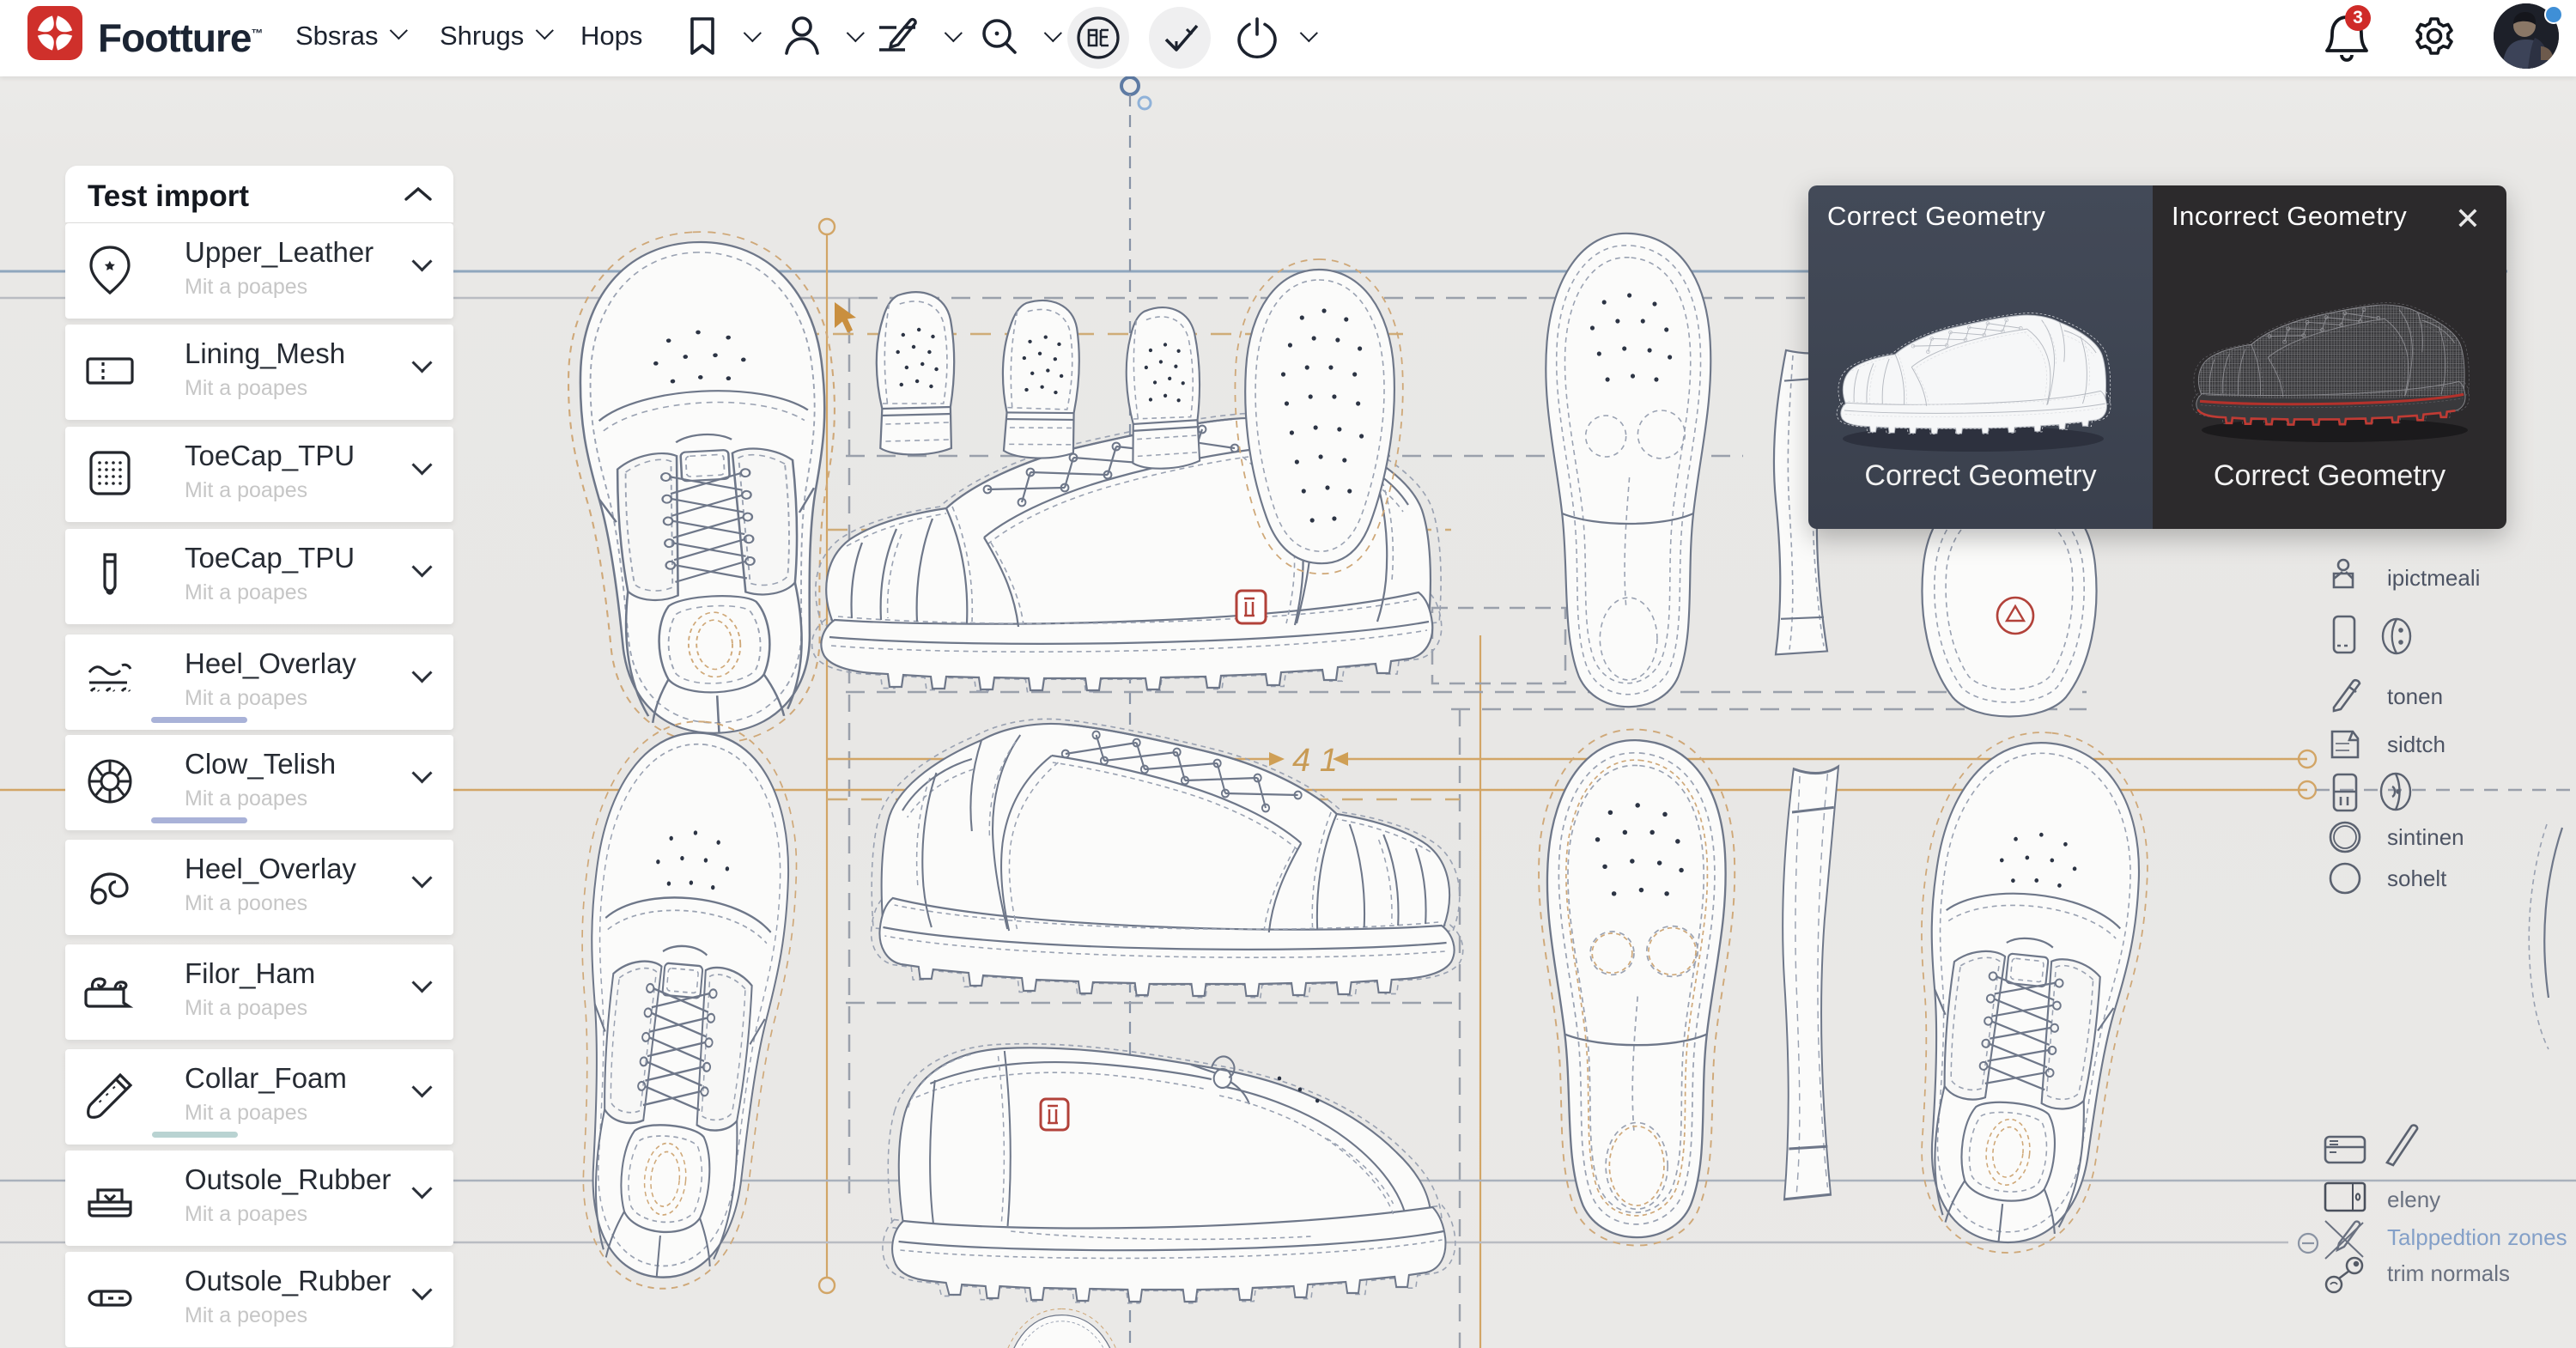 The width and height of the screenshot is (2576, 1348). I want to click on svg-text: 4 1, so click(1315, 761).